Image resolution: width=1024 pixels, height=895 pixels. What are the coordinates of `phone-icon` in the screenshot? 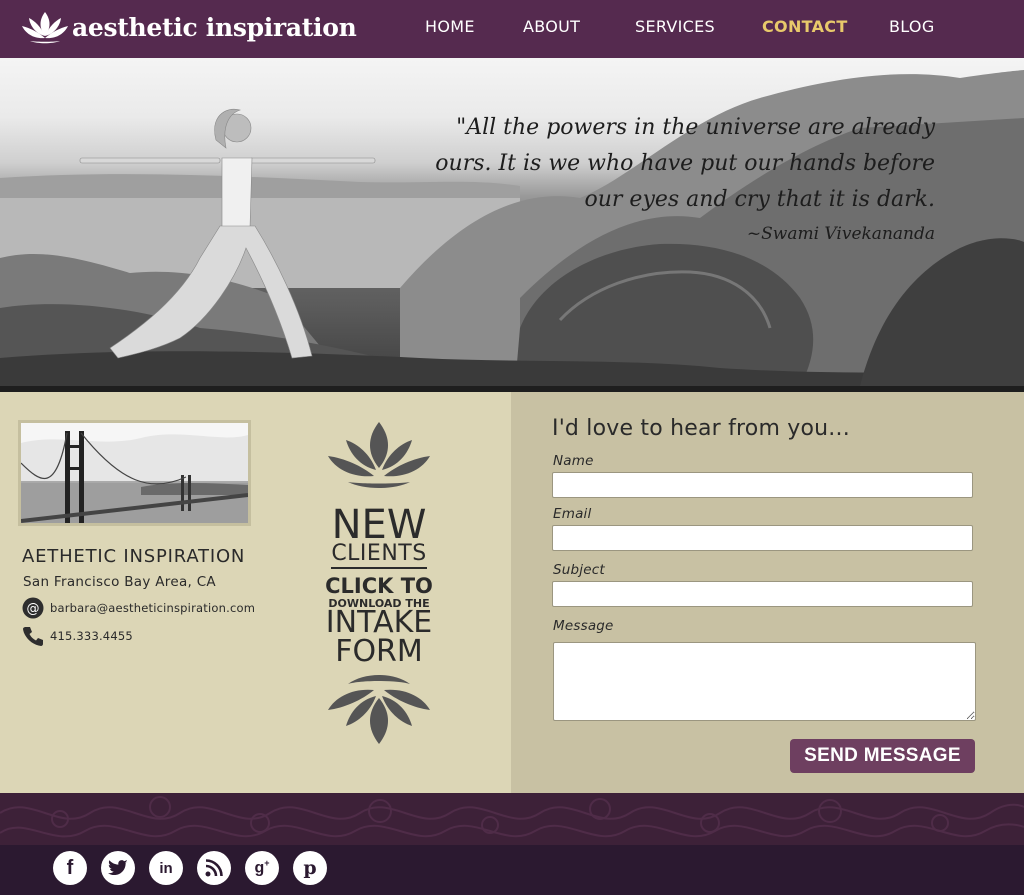 It's located at (33, 636).